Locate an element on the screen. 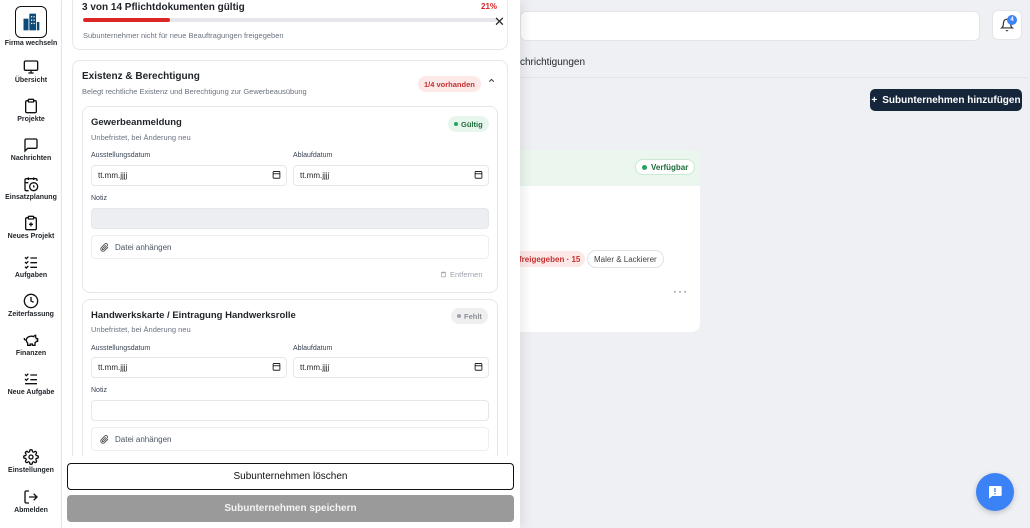 The width and height of the screenshot is (1030, 528). sidebar-item-projects: Projekte is located at coordinates (31, 110).